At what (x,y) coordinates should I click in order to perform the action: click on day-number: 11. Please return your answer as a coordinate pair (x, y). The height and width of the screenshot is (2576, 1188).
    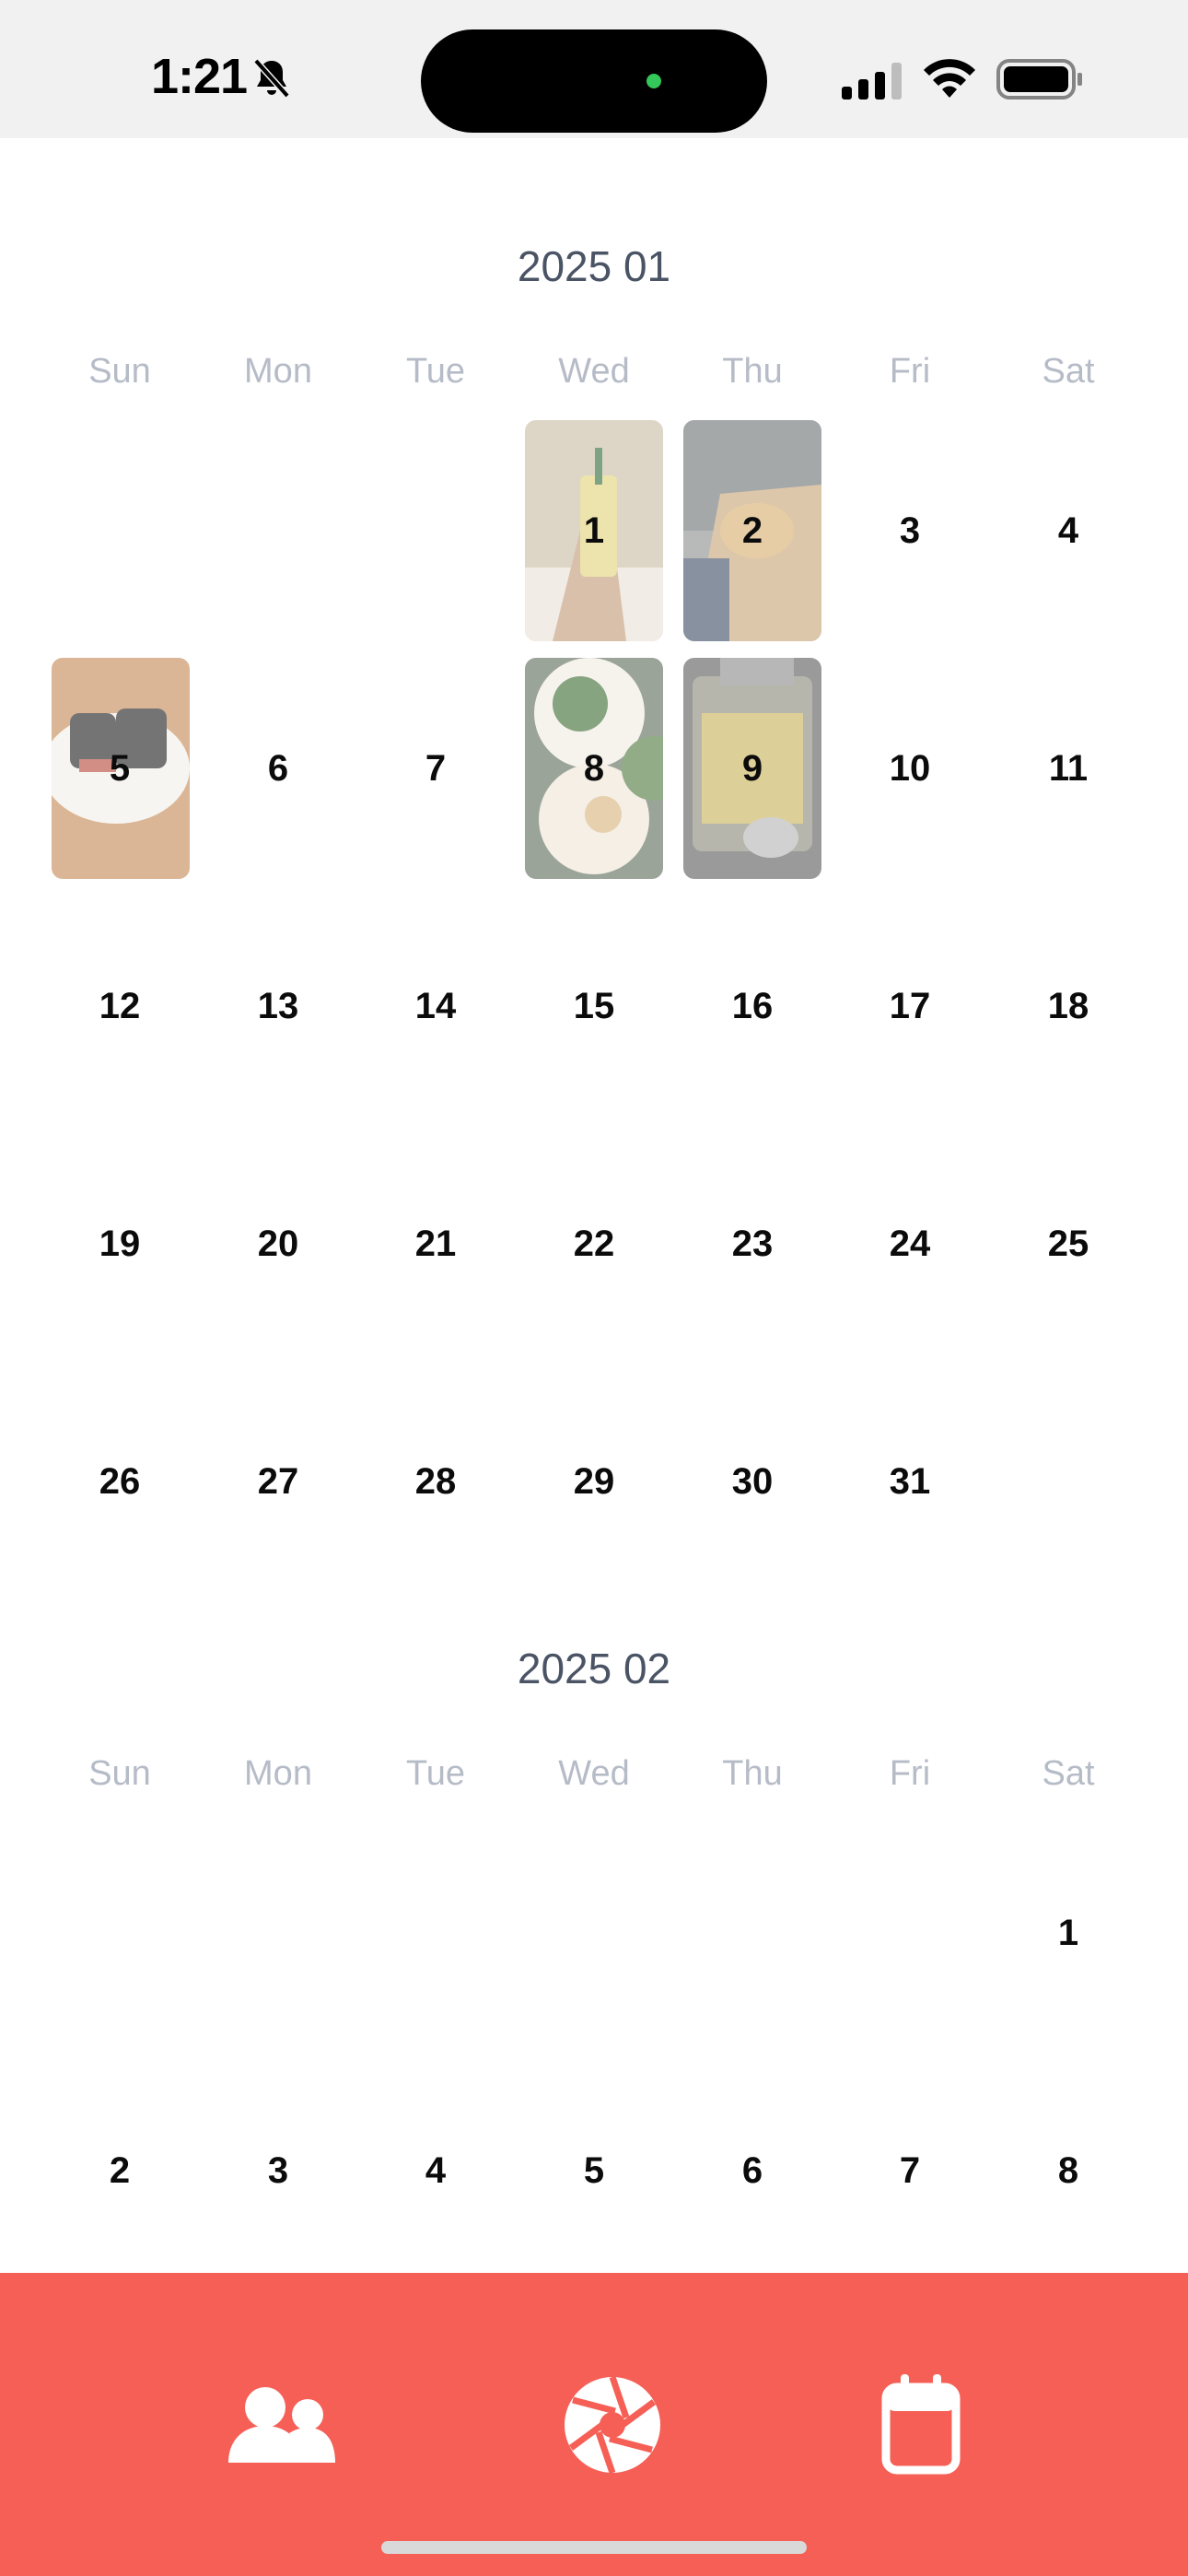
    Looking at the image, I should click on (1068, 769).